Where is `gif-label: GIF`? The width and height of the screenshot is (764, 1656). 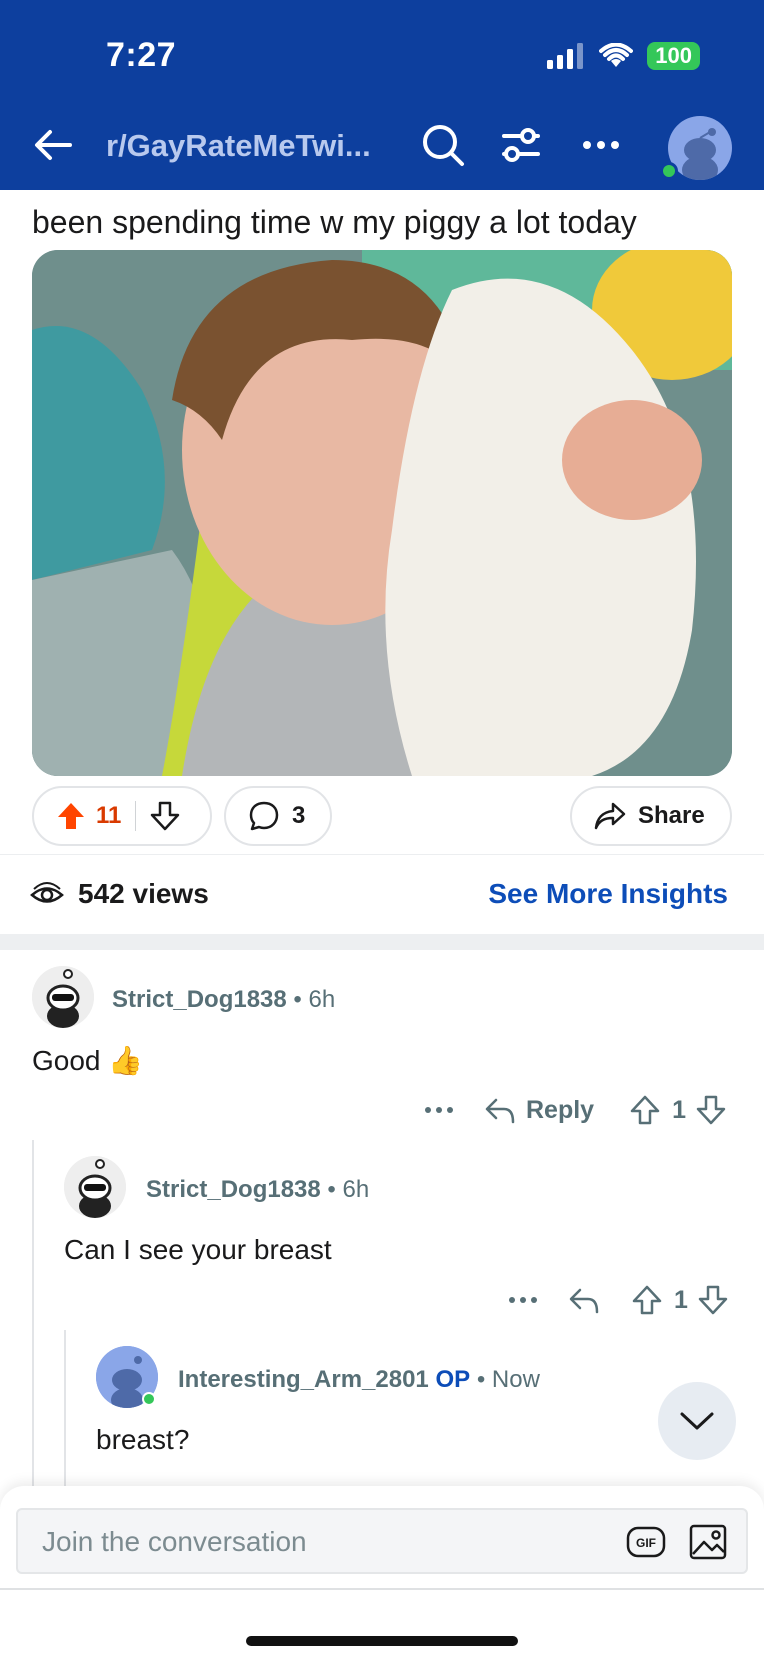 gif-label: GIF is located at coordinates (646, 1543).